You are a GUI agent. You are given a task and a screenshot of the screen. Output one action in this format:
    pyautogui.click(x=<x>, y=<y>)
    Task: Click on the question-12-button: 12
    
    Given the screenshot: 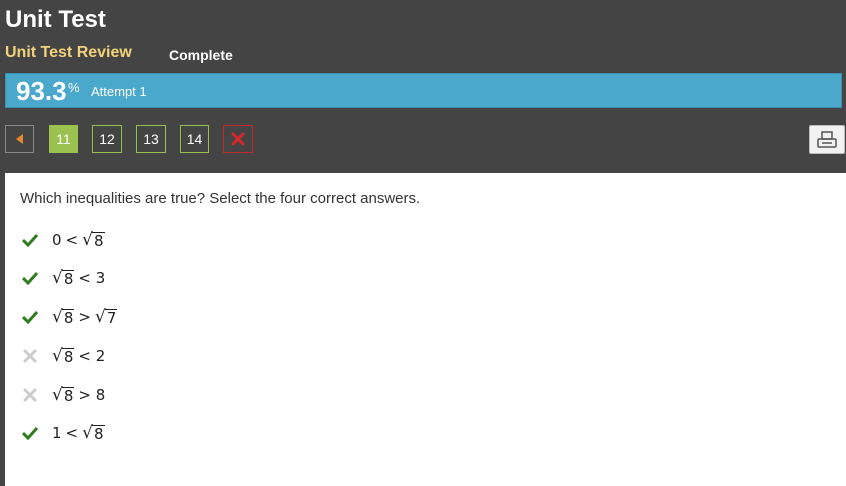 What is the action you would take?
    pyautogui.click(x=107, y=139)
    